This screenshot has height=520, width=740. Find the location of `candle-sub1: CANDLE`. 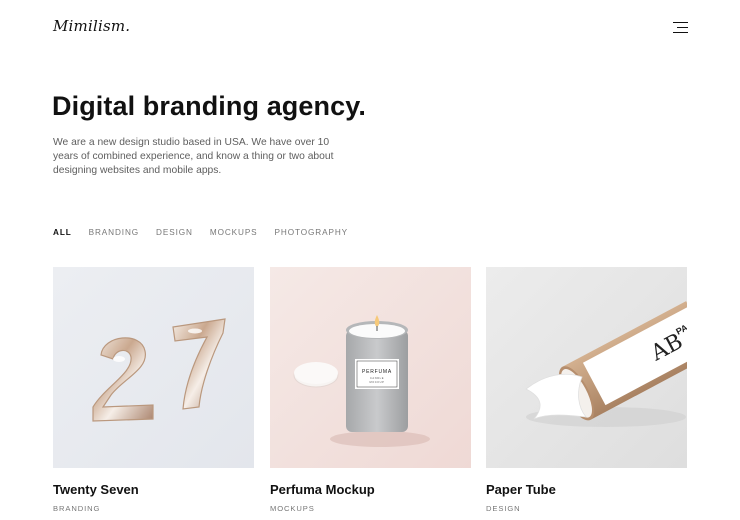

candle-sub1: CANDLE is located at coordinates (377, 378).